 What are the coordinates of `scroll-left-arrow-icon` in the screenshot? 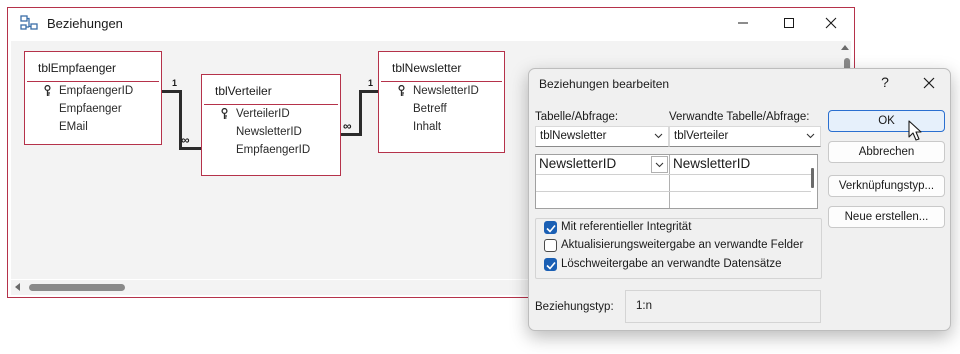 It's located at (17, 287).